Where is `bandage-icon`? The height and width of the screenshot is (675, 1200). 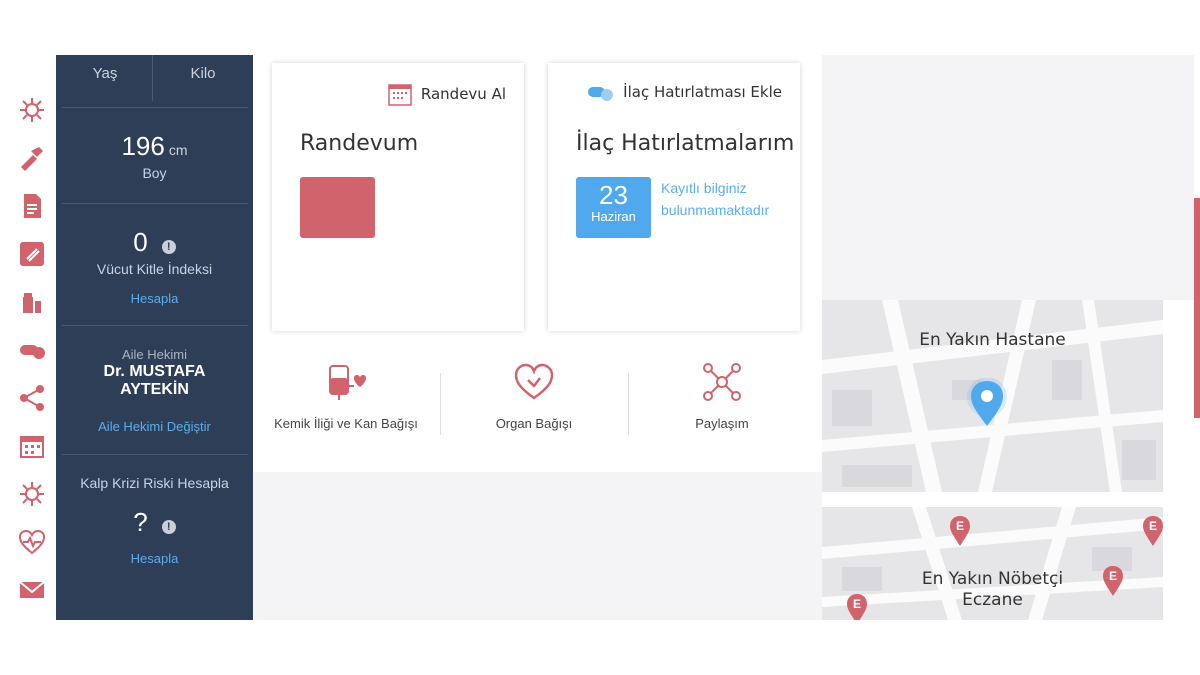 bandage-icon is located at coordinates (32, 158).